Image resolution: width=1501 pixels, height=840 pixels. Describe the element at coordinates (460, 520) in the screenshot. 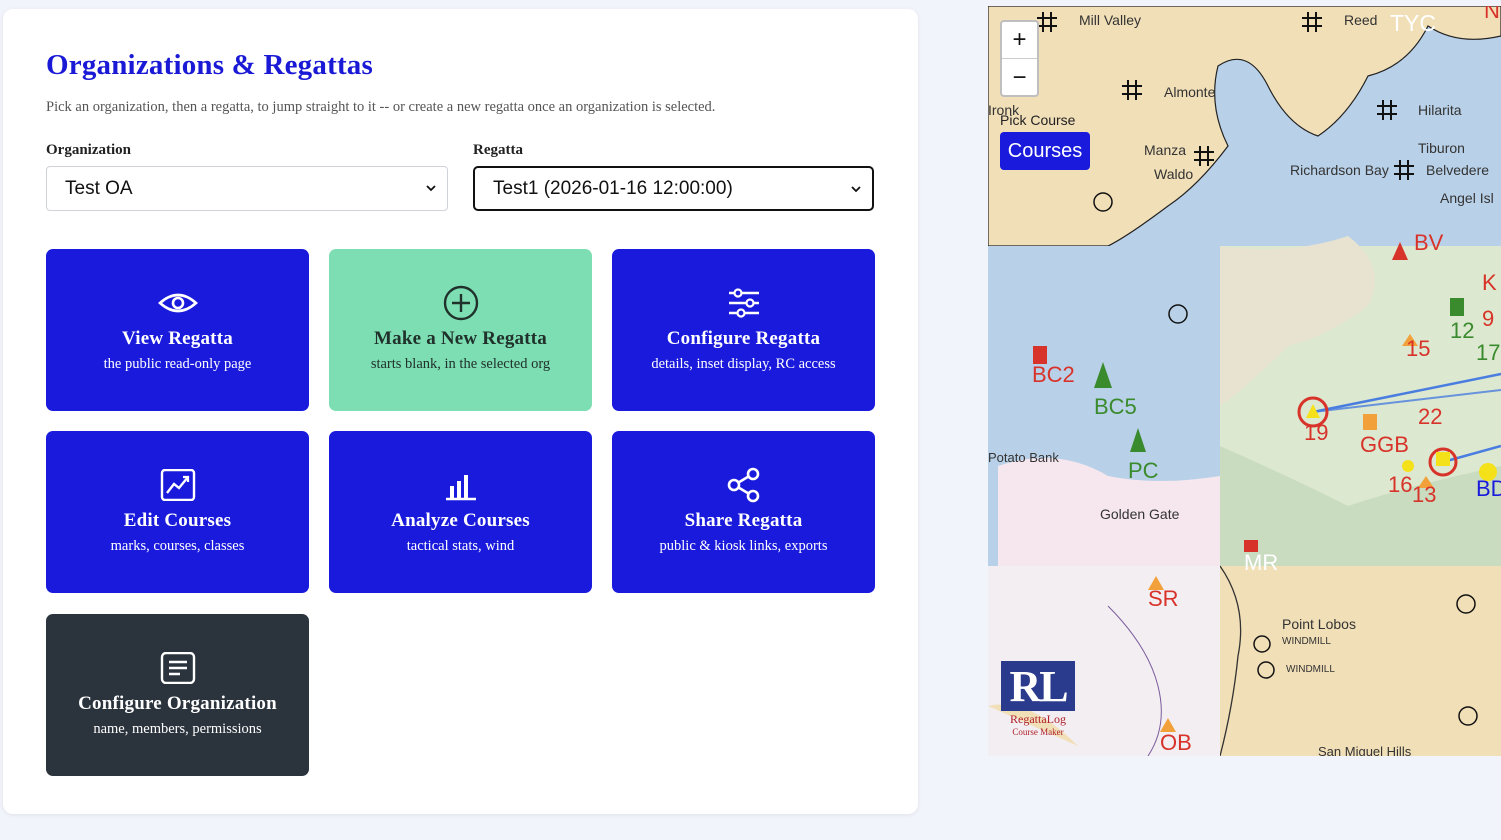

I see `tile-title: Analyze Courses` at that location.